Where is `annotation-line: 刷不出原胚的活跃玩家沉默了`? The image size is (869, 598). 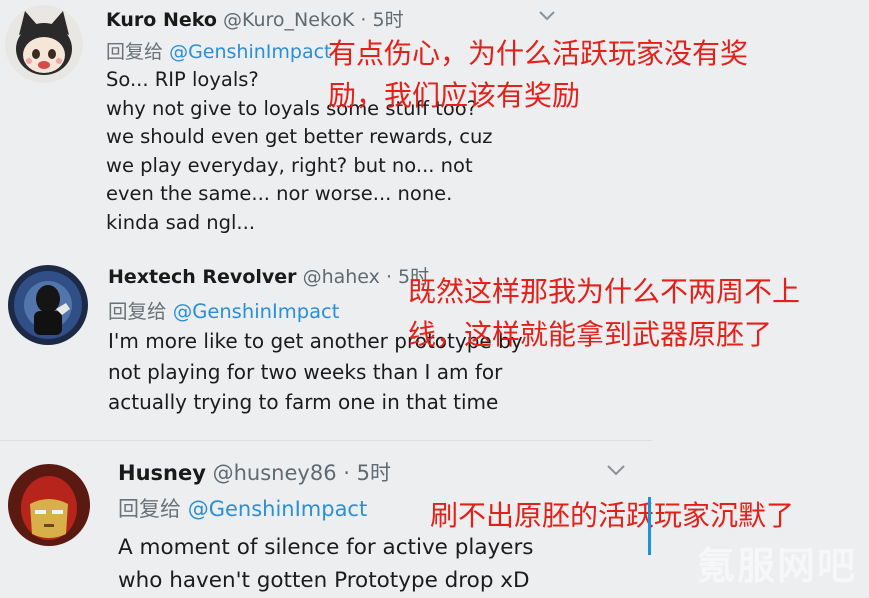
annotation-line: 刷不出原胚的活跃玩家沉默了 is located at coordinates (612, 515).